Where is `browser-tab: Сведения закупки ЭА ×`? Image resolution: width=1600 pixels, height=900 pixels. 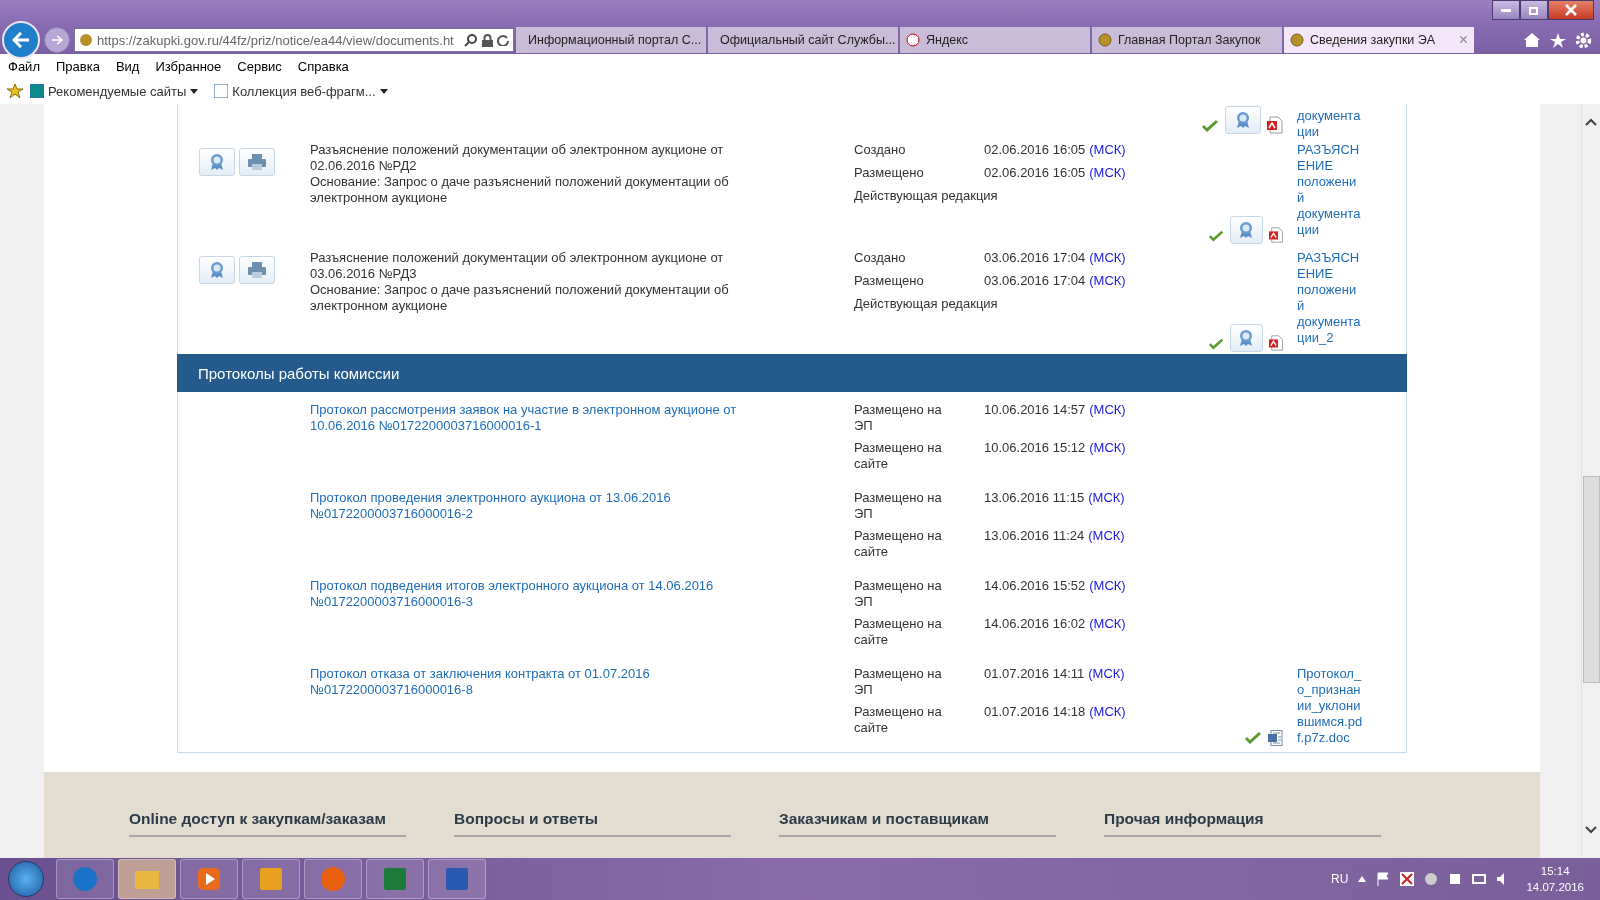 browser-tab: Сведения закупки ЭА × is located at coordinates (1379, 40).